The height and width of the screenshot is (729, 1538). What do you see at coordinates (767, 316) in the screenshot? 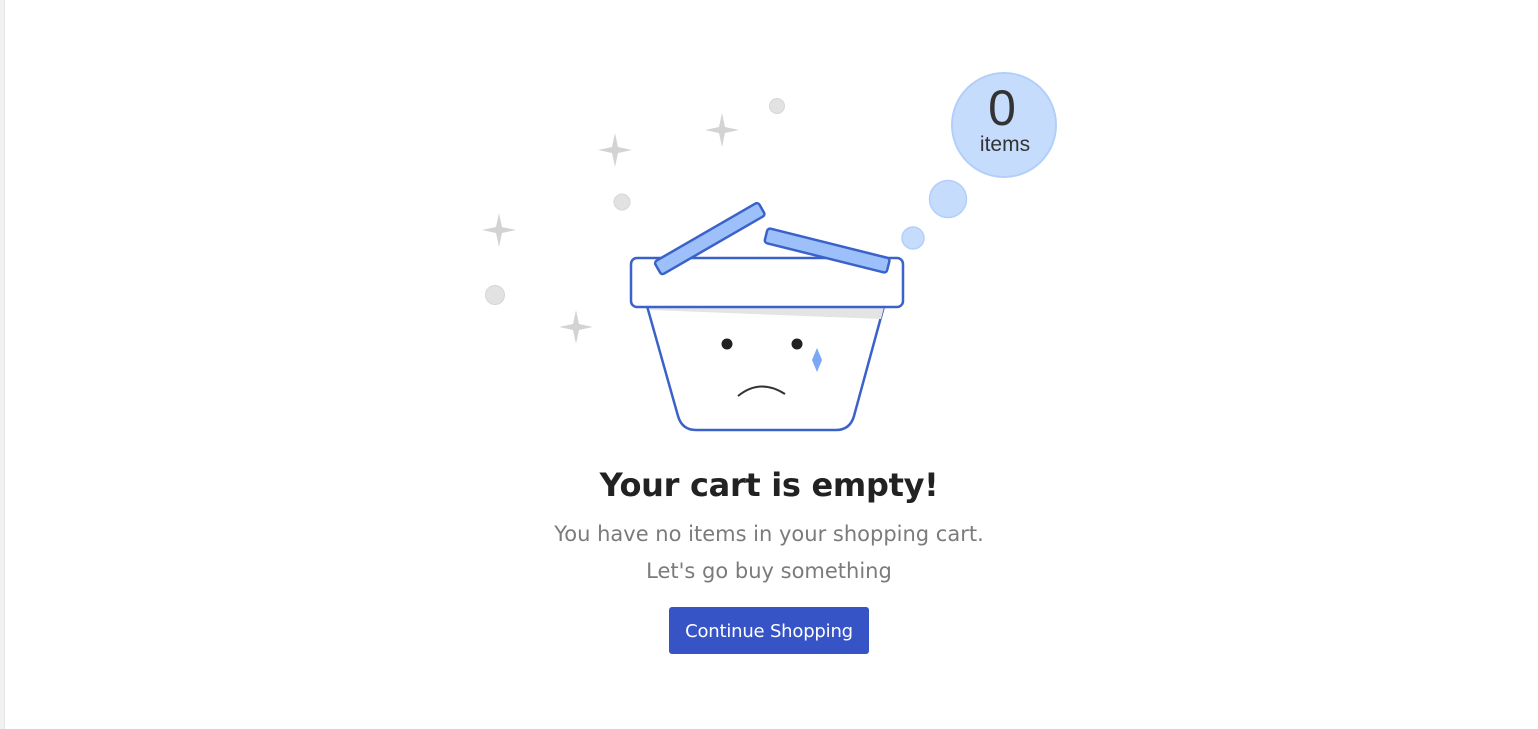
I see `basket-icon` at bounding box center [767, 316].